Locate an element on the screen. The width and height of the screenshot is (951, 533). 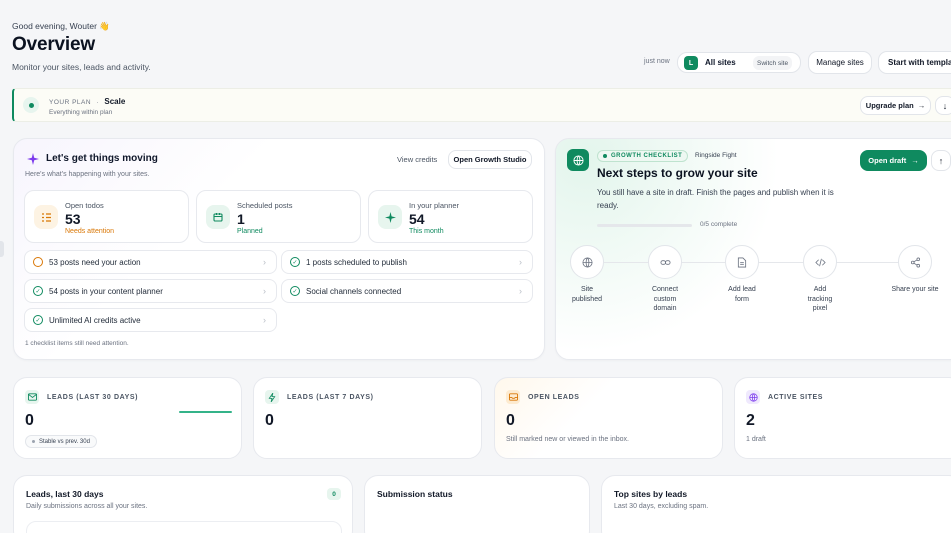
growth-title: Next steps to grow your site is located at coordinates (677, 173).